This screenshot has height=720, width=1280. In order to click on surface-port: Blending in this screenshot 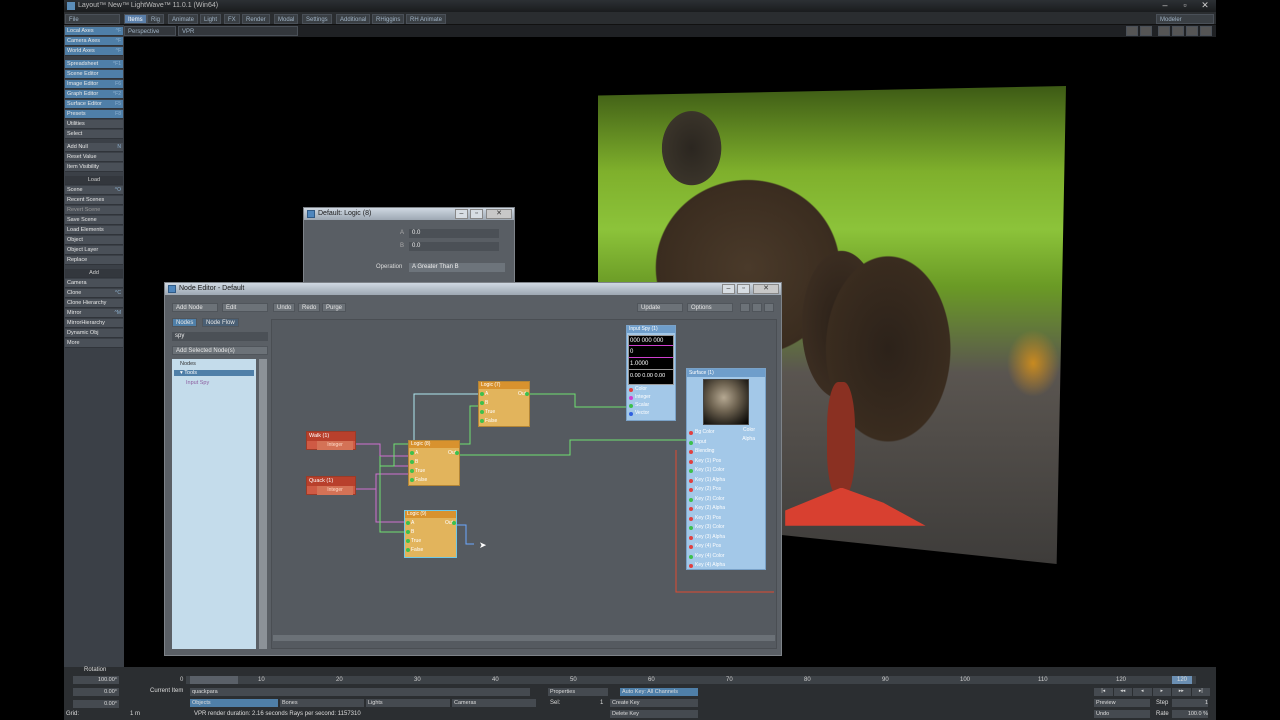, I will do `click(705, 451)`.